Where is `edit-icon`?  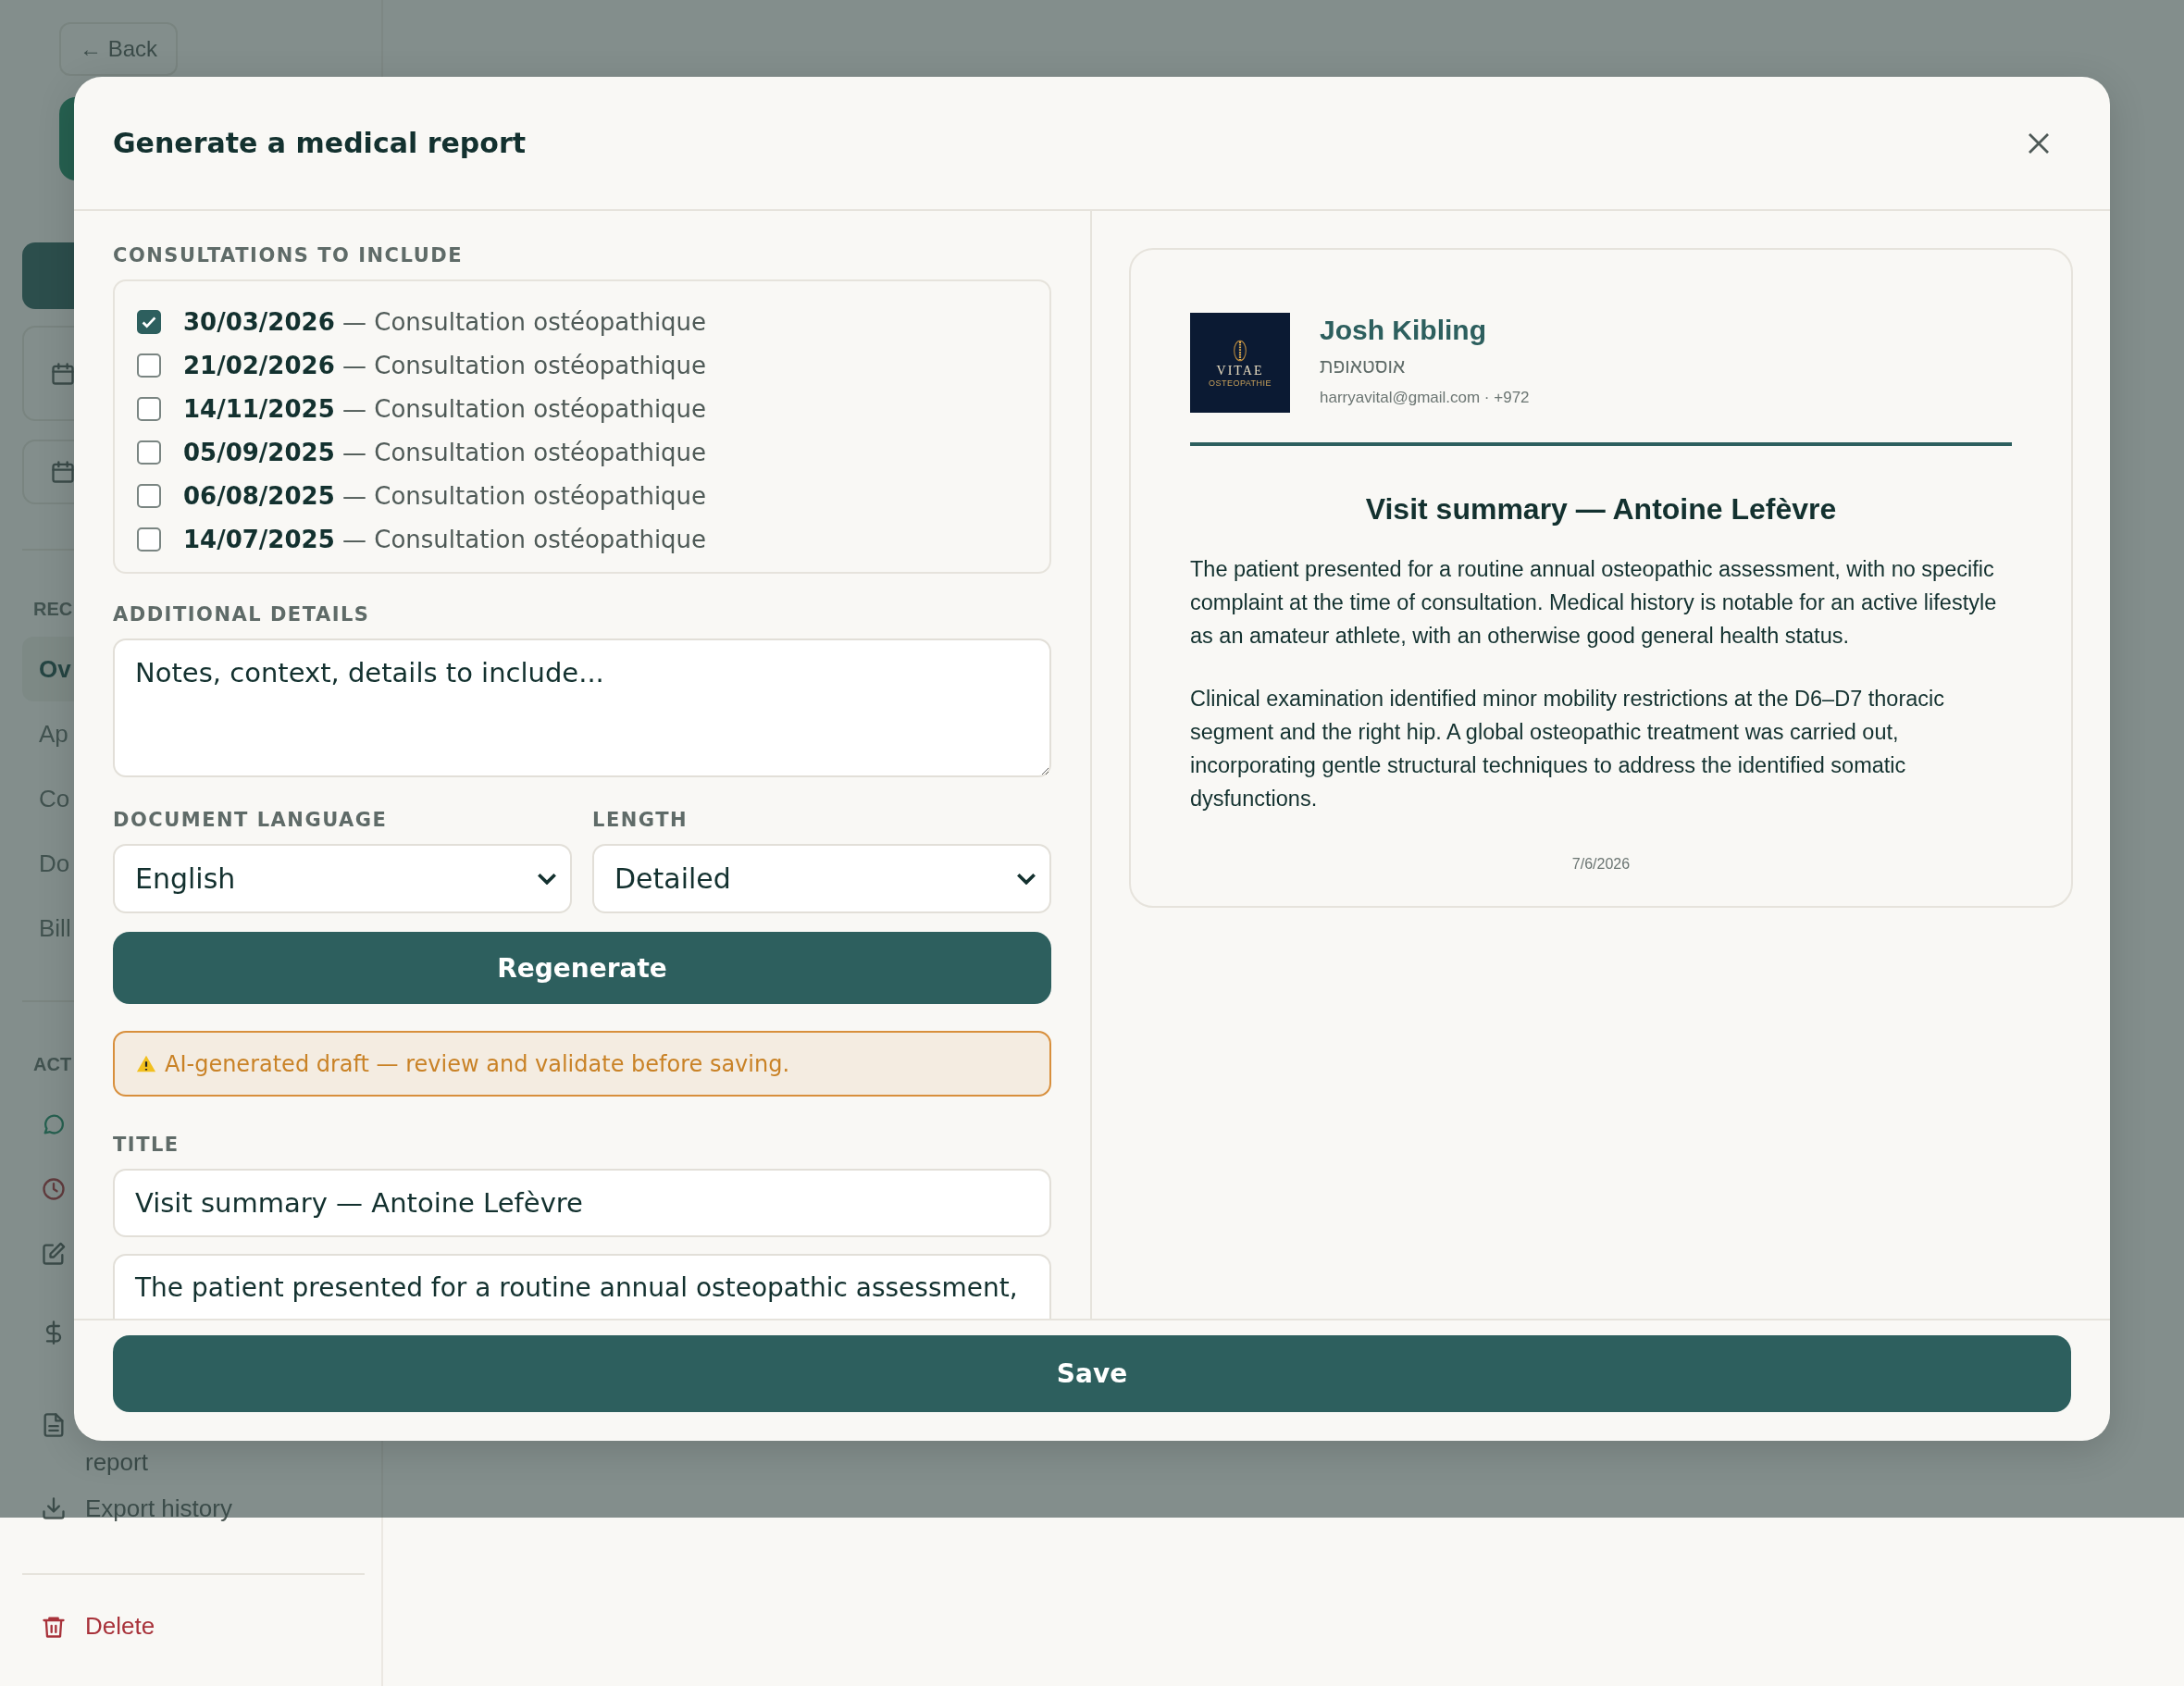
edit-icon is located at coordinates (54, 1254).